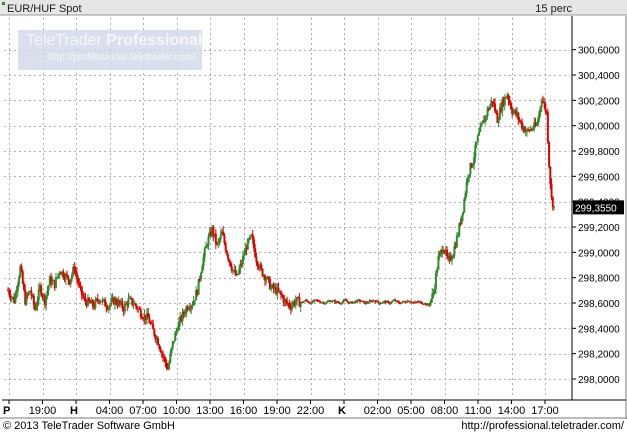 The height and width of the screenshot is (436, 627). I want to click on x-tick-label: 13:00, so click(210, 411).